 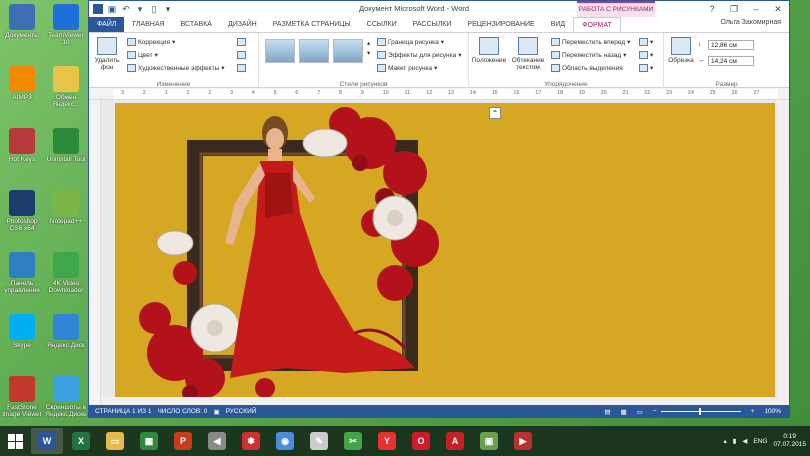 I want to click on tab-file: ФАЙЛ, so click(x=107, y=24).